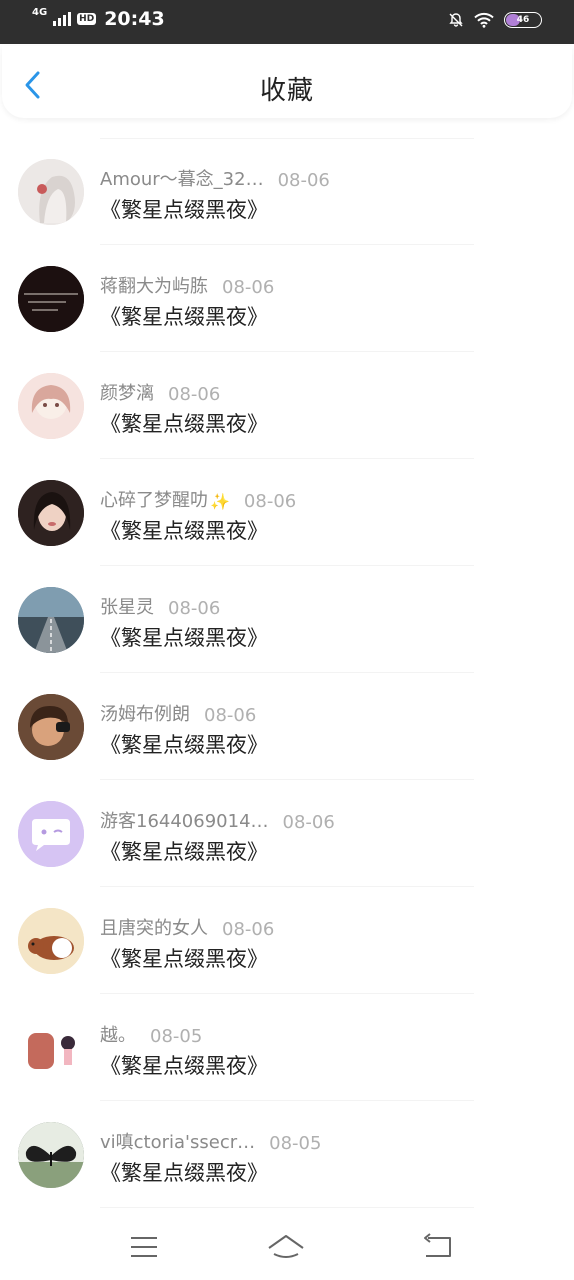 The image size is (574, 1280). I want to click on header: 收藏, so click(287, 82).